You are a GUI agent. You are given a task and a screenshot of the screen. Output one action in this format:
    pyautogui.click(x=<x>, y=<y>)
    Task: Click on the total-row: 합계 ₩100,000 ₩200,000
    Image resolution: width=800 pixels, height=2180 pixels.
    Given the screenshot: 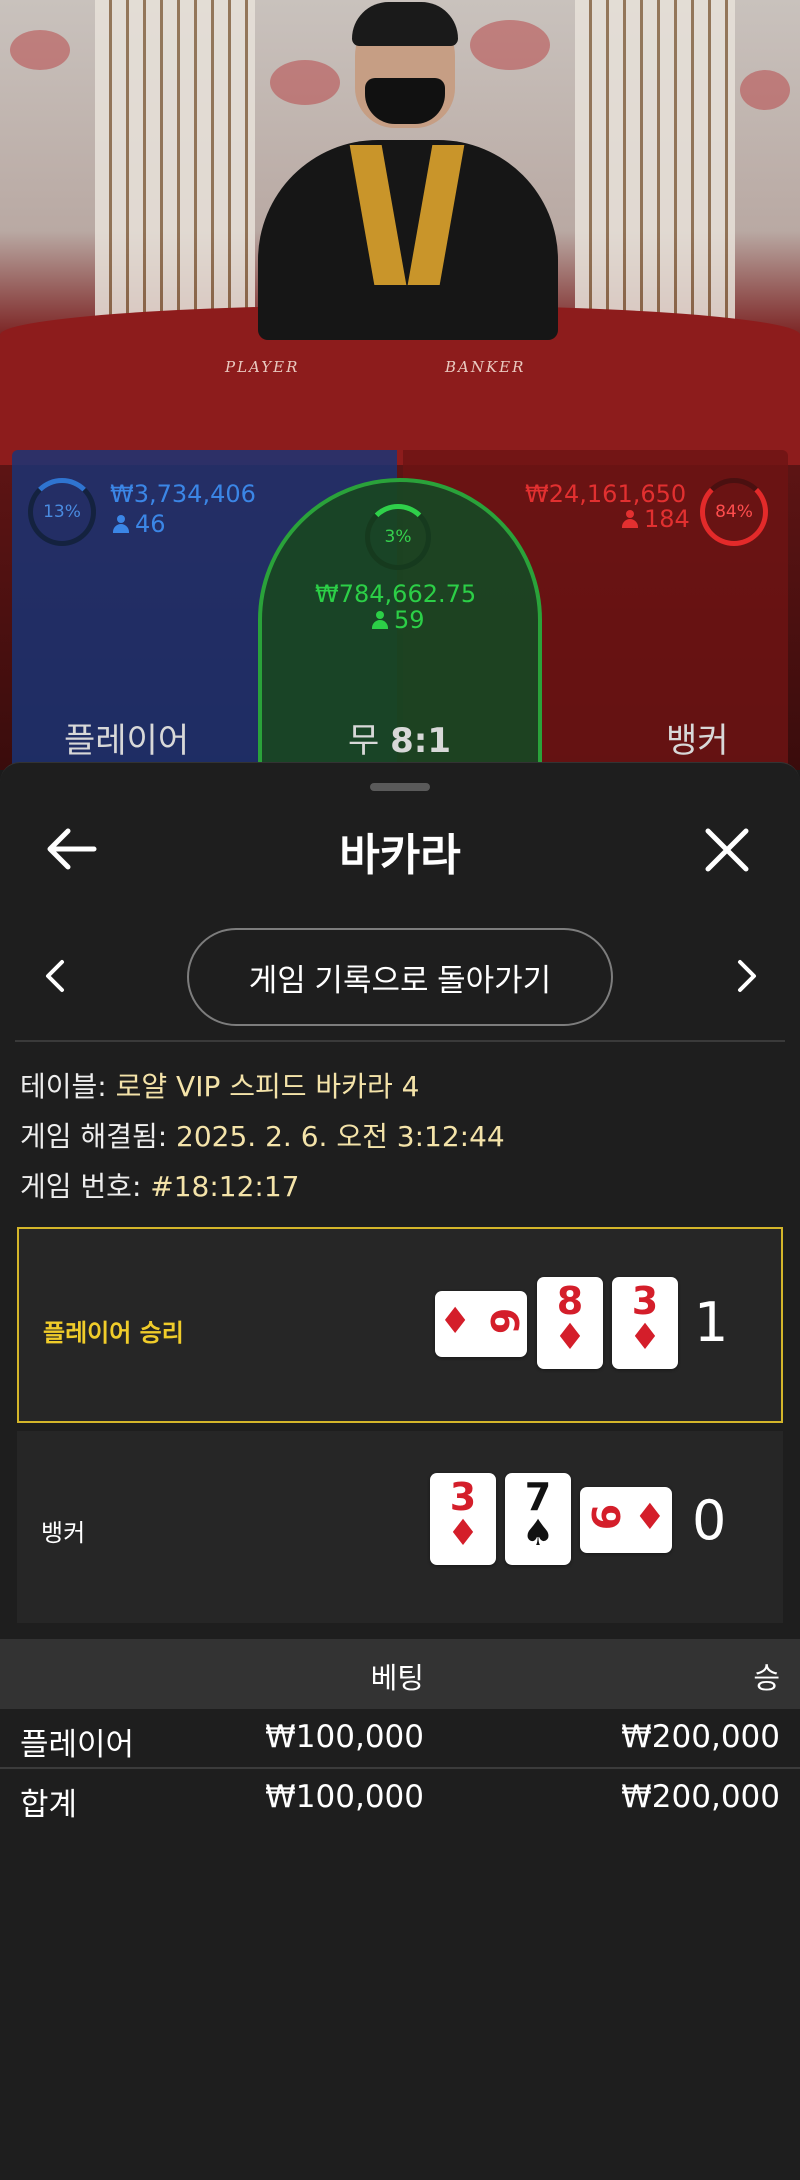 What is the action you would take?
    pyautogui.click(x=400, y=1799)
    